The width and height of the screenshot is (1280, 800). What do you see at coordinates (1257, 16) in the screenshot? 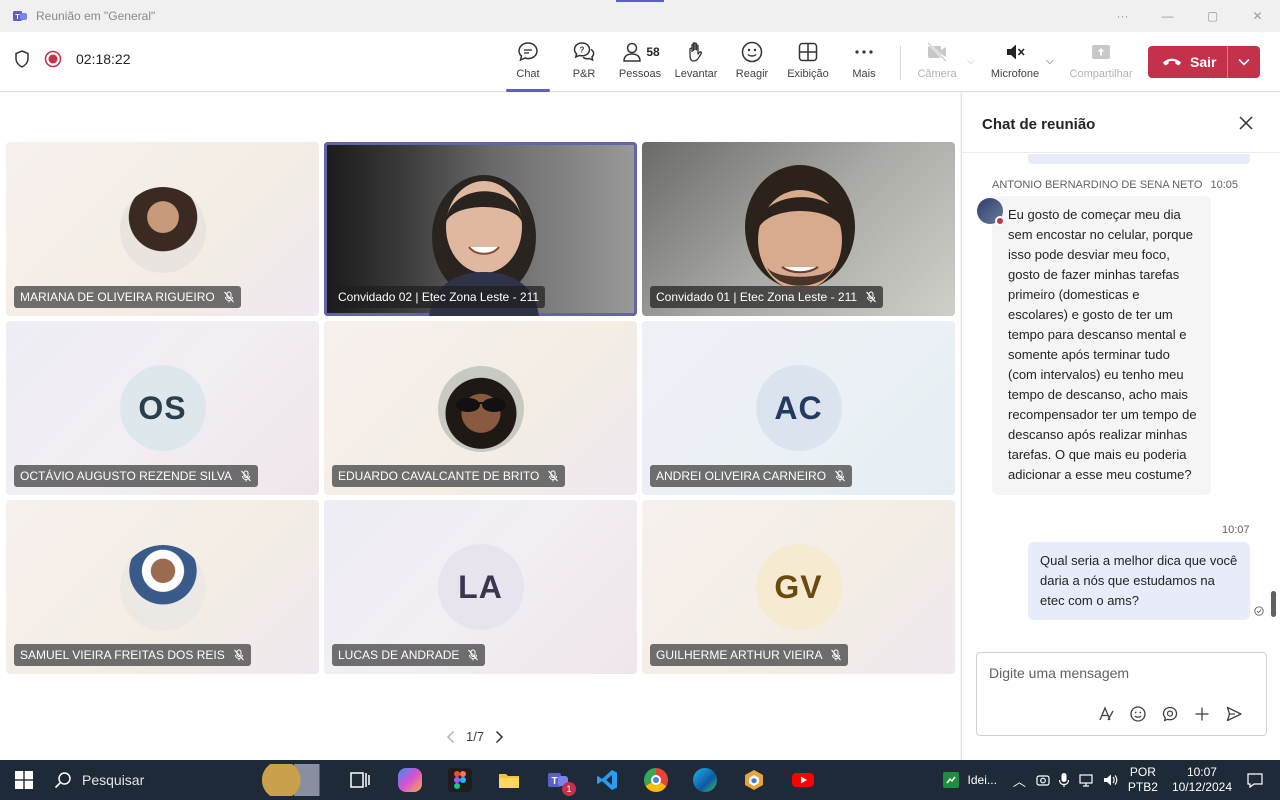
I see `close-window-button: ✕` at bounding box center [1257, 16].